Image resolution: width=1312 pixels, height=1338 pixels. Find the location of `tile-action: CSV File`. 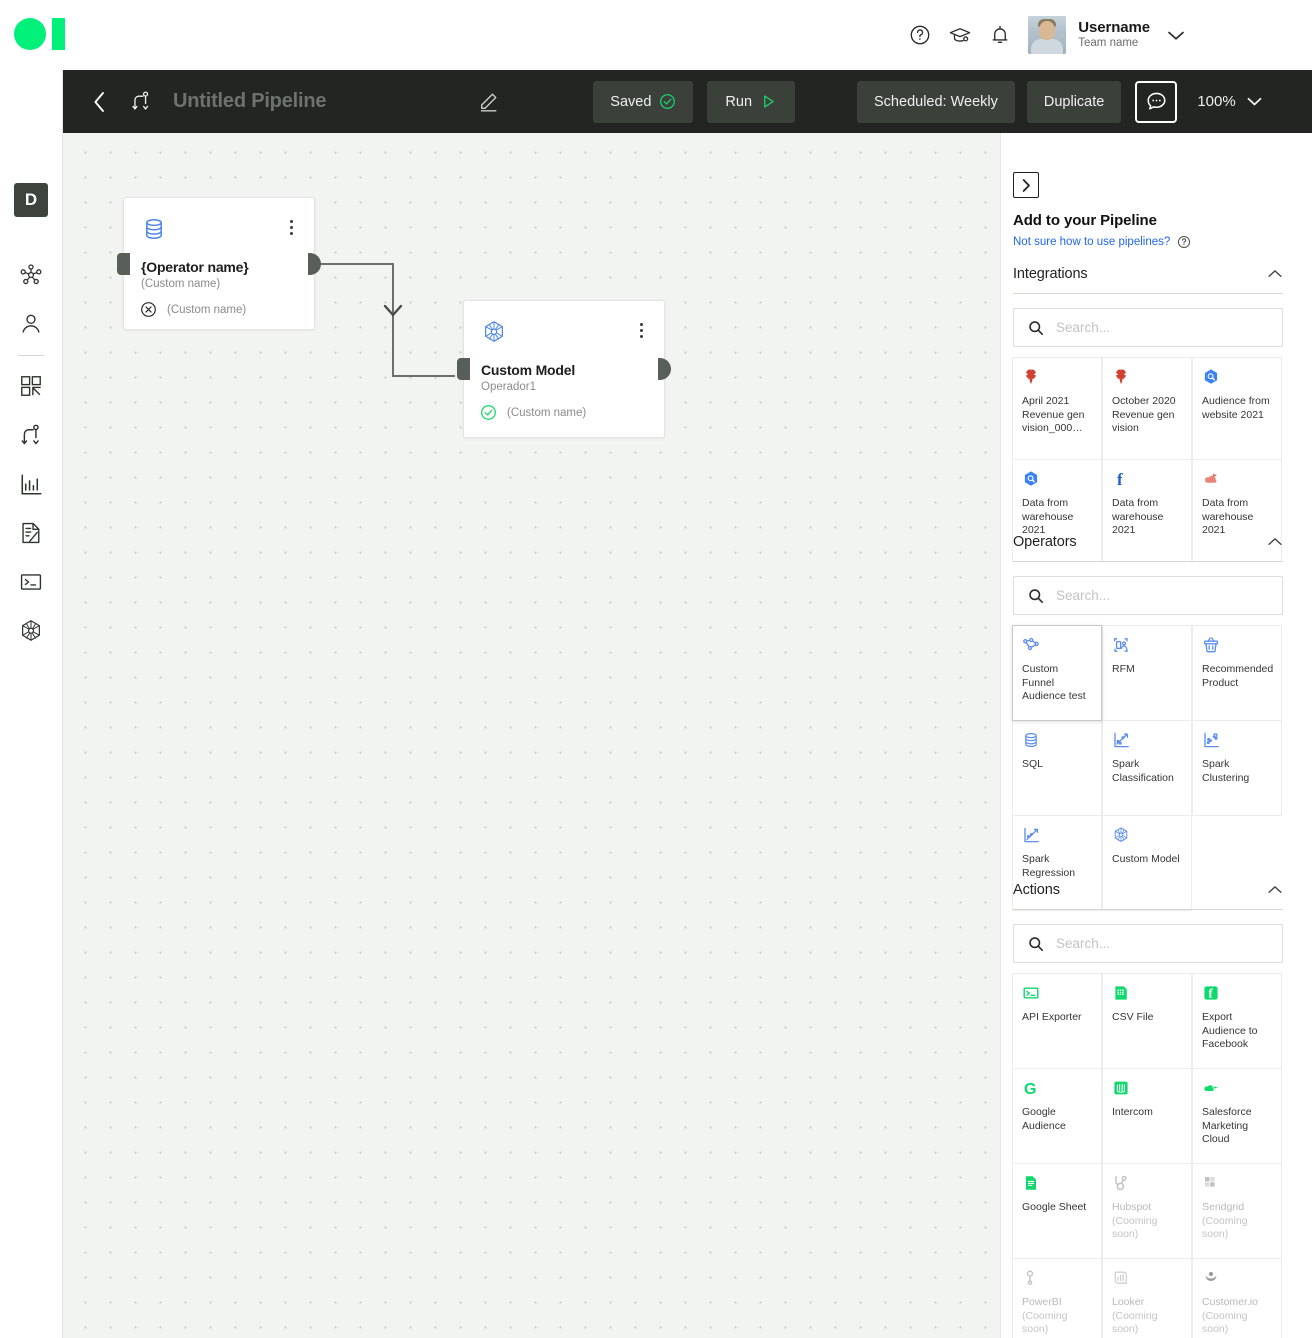

tile-action: CSV File is located at coordinates (1147, 1021).